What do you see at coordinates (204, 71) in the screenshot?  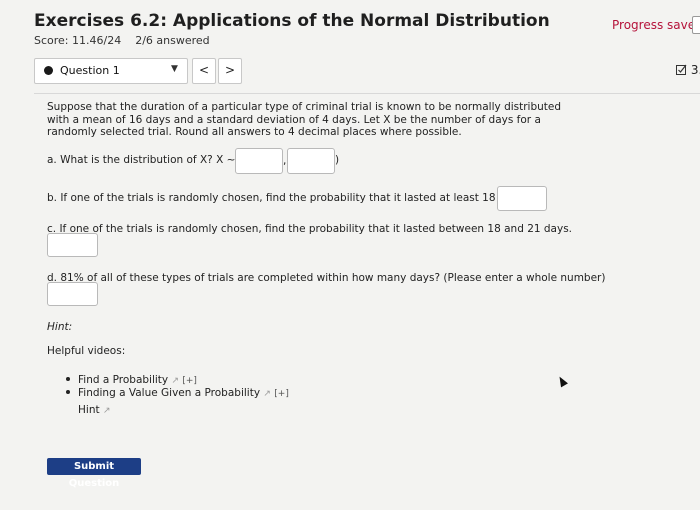 I see `prev-question-button: <` at bounding box center [204, 71].